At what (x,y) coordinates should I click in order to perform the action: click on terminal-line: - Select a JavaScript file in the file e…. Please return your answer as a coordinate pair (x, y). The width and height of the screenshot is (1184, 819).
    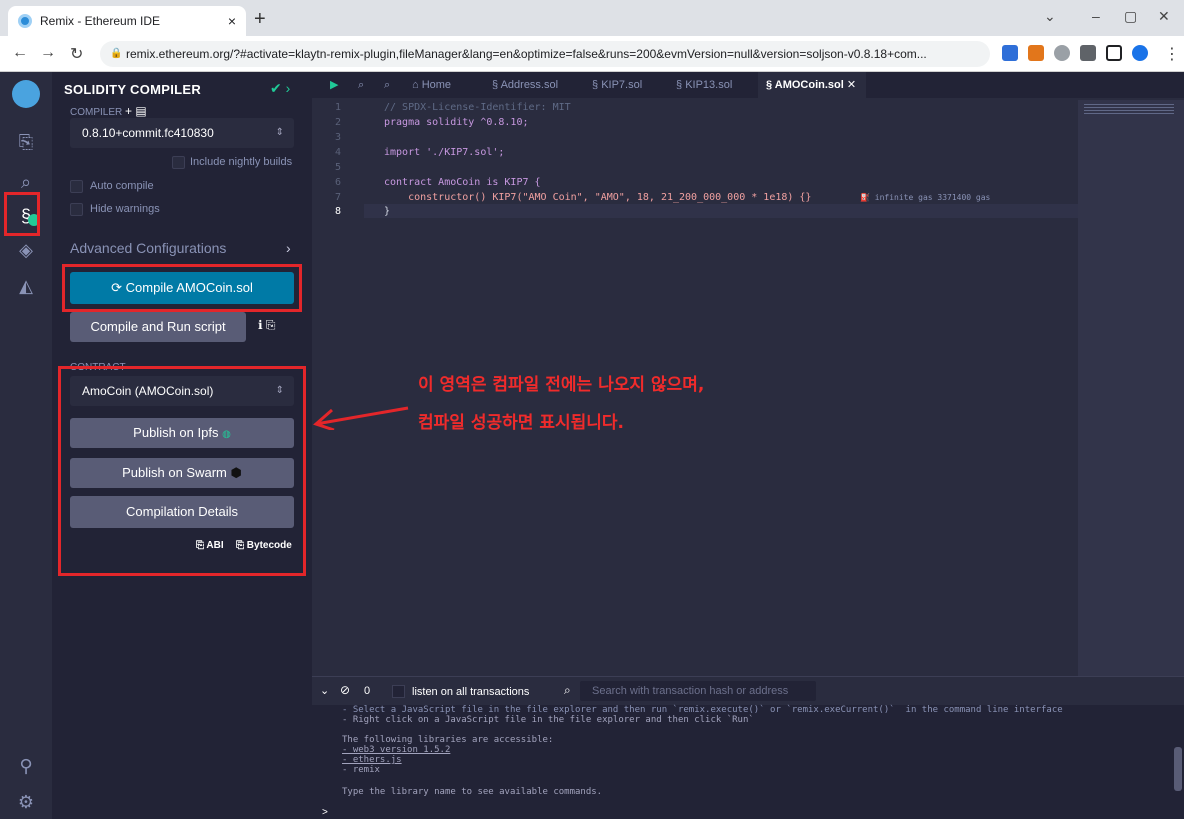
    Looking at the image, I should click on (702, 710).